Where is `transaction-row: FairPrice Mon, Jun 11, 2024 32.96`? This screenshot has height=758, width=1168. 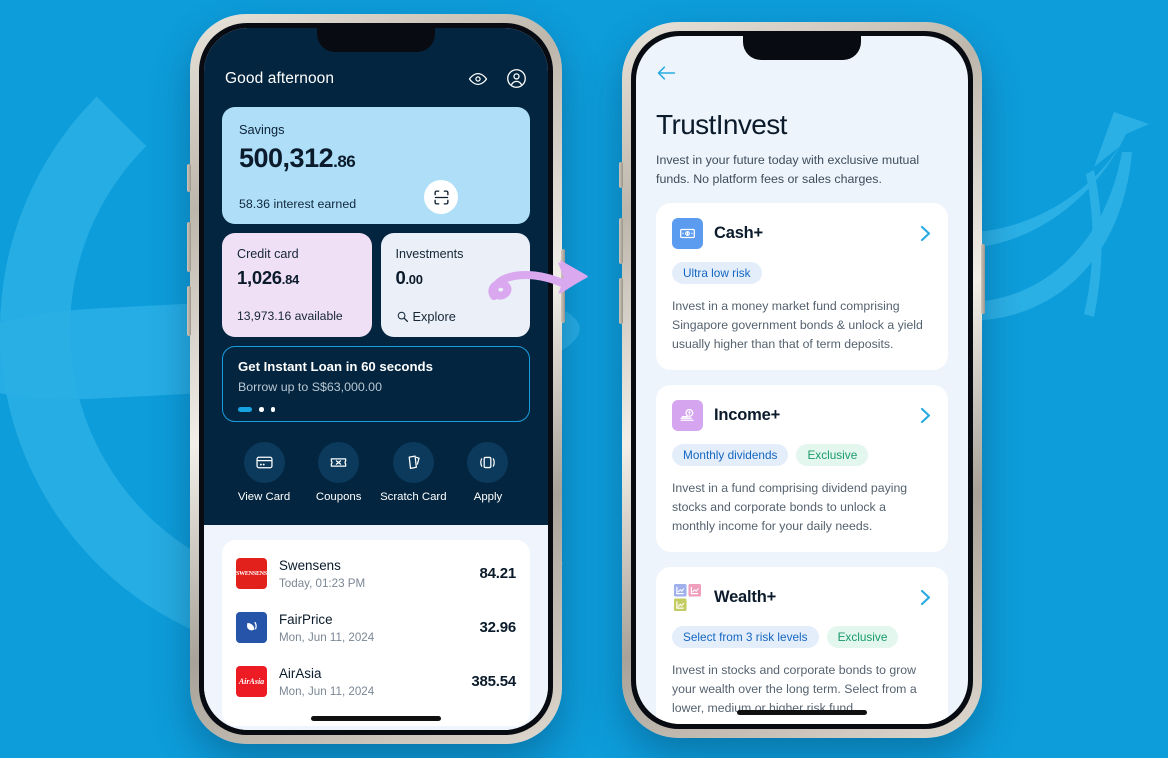 transaction-row: FairPrice Mon, Jun 11, 2024 32.96 is located at coordinates (376, 627).